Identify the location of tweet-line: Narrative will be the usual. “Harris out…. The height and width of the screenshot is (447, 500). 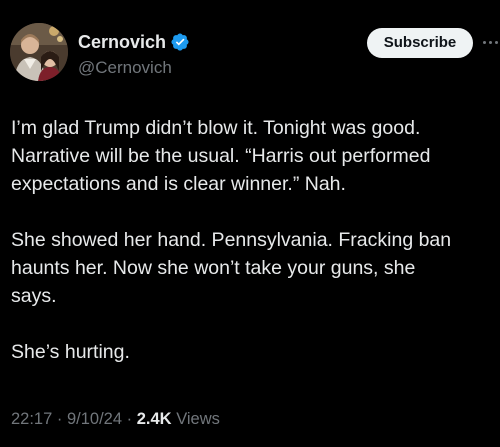
(221, 156).